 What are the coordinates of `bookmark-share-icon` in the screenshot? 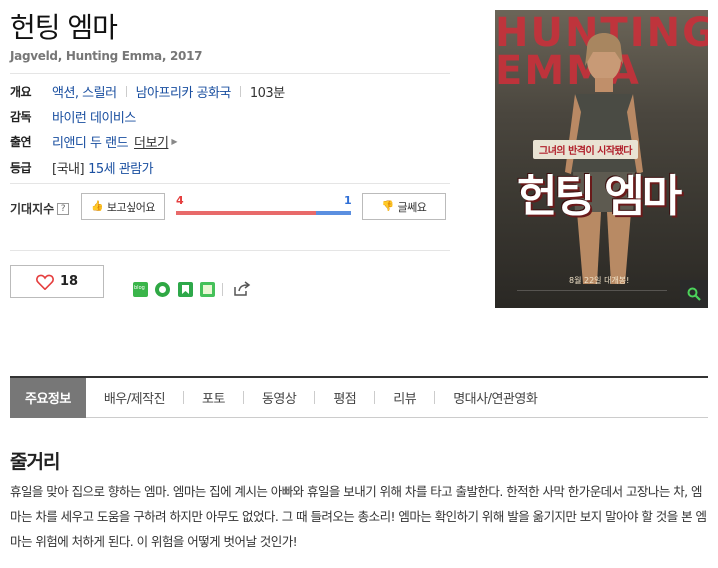 It's located at (185, 289).